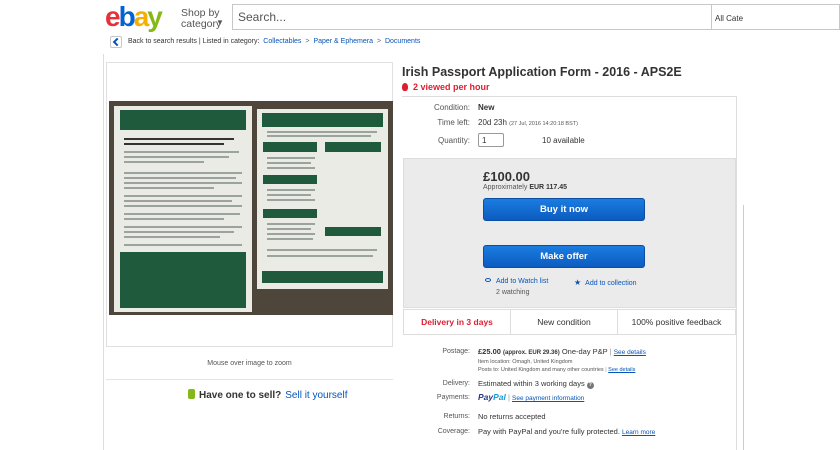 Image resolution: width=840 pixels, height=450 pixels. What do you see at coordinates (343, 41) in the screenshot?
I see `breadcrumb-paper-ephemera: Paper & Ephemera` at bounding box center [343, 41].